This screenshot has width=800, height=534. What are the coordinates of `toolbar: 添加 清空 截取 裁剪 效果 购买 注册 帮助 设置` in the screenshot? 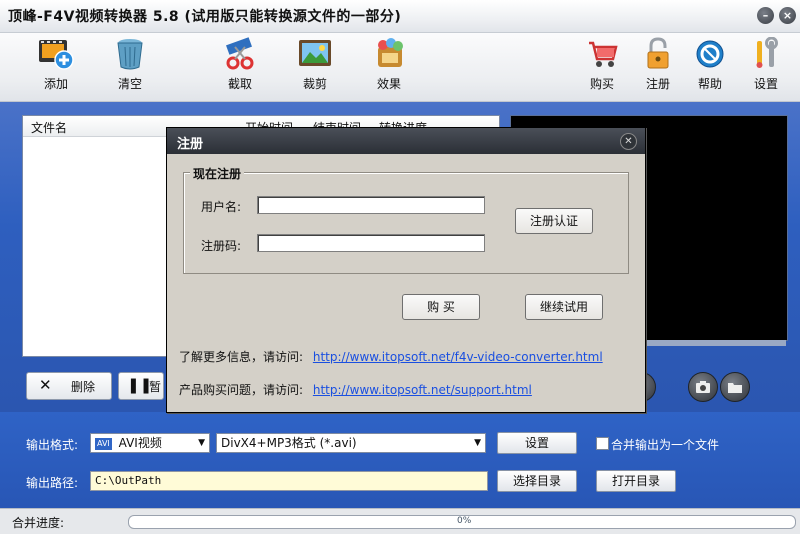 It's located at (400, 67).